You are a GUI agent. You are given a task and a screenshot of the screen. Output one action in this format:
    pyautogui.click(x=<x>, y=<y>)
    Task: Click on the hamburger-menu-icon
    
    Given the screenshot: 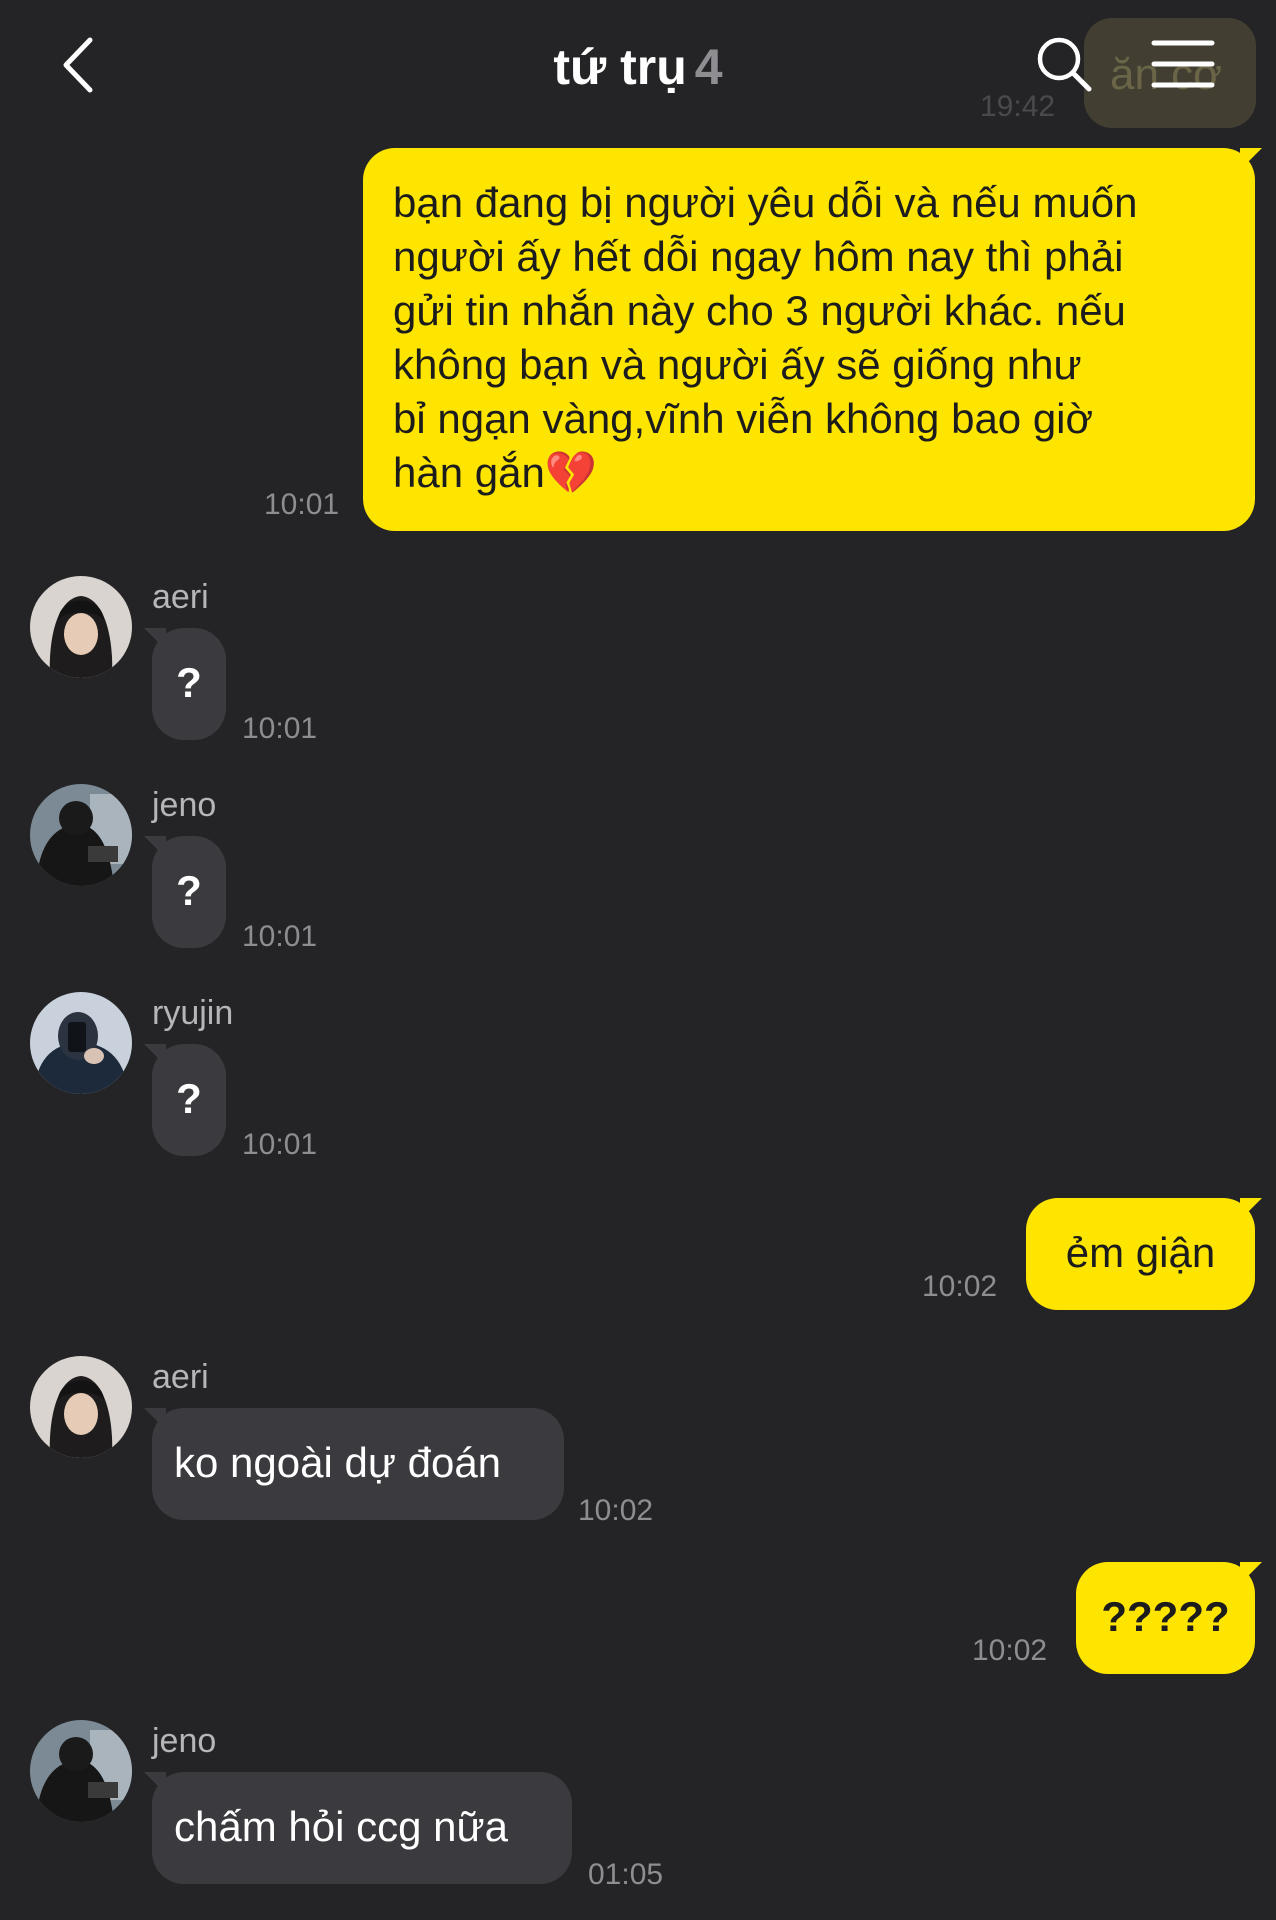 What is the action you would take?
    pyautogui.click(x=1183, y=64)
    